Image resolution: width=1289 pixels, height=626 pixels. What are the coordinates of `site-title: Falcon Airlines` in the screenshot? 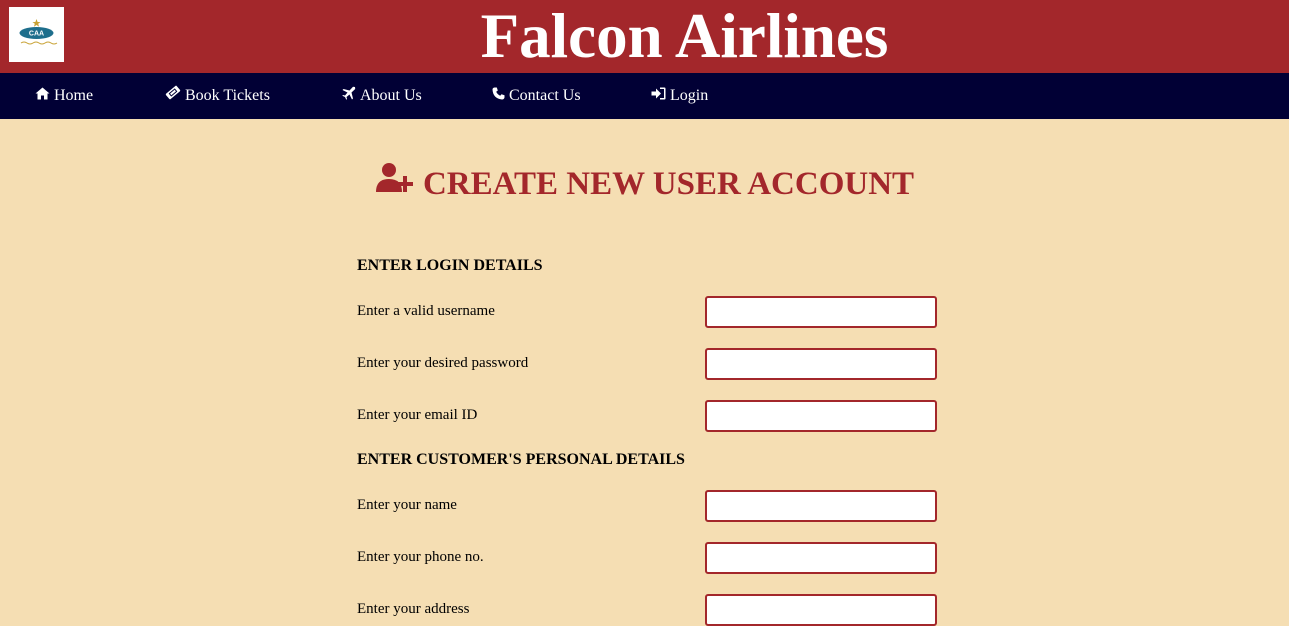 It's located at (684, 36).